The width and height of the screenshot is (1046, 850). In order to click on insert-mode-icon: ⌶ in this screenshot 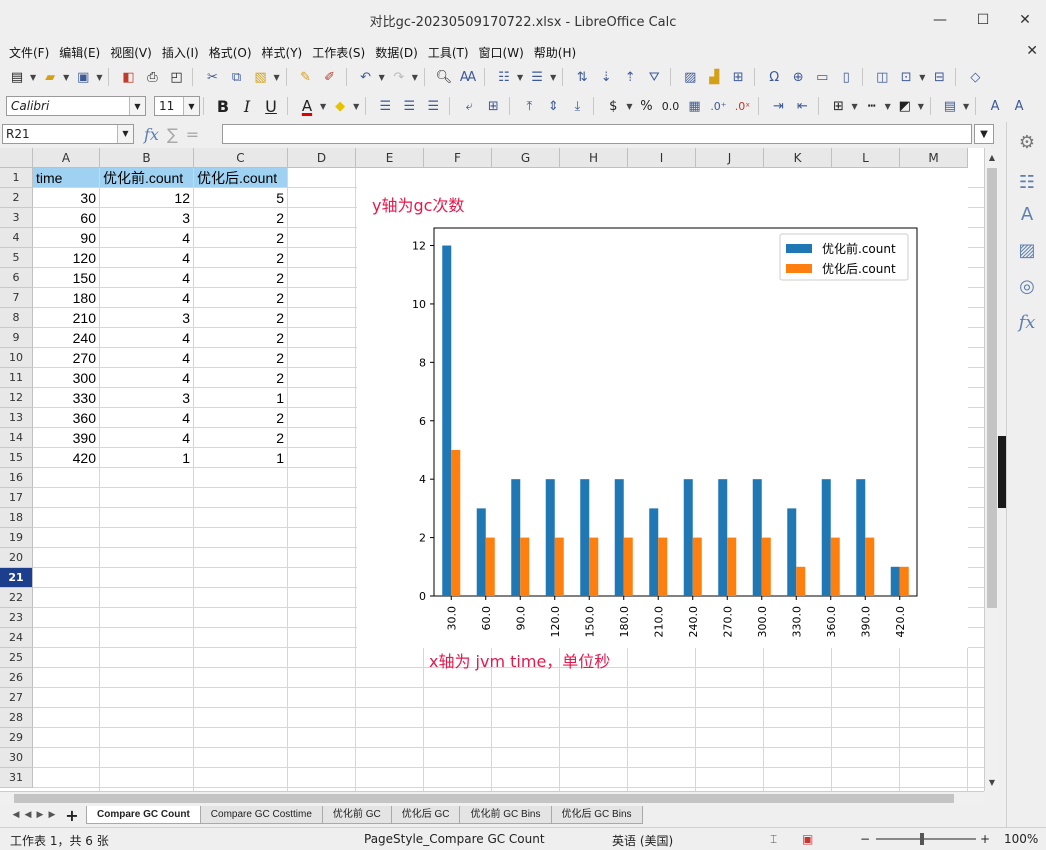, I will do `click(773, 839)`.